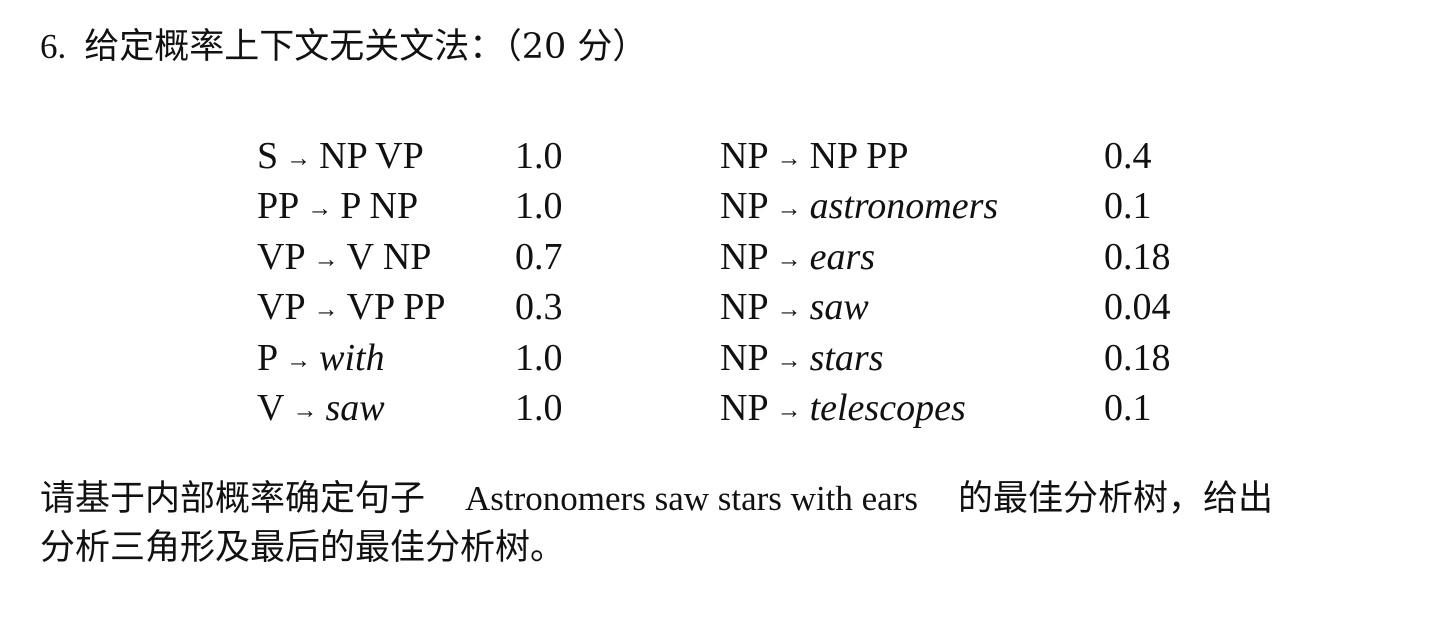 Image resolution: width=1444 pixels, height=634 pixels. I want to click on rule-rhs: NP PP, so click(859, 156).